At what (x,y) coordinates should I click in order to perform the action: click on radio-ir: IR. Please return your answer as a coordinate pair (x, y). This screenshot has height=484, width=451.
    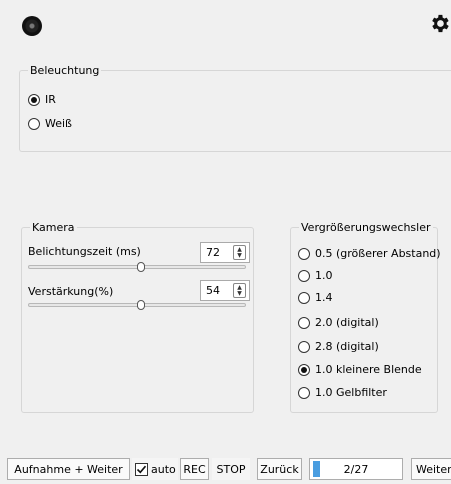
    Looking at the image, I should click on (42, 99).